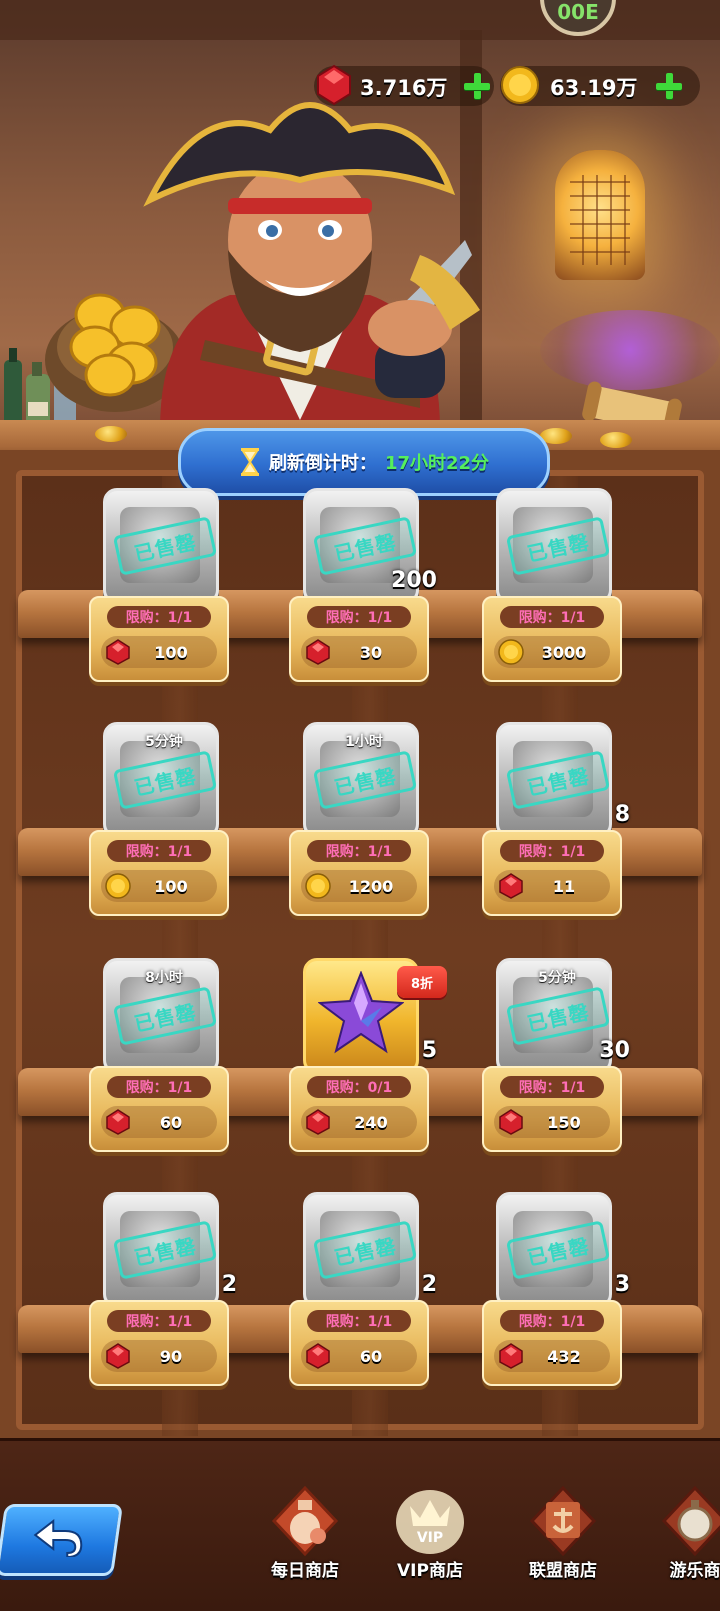  What do you see at coordinates (305, 1571) in the screenshot?
I see `tab-daily-shop-label: 每日商店` at bounding box center [305, 1571].